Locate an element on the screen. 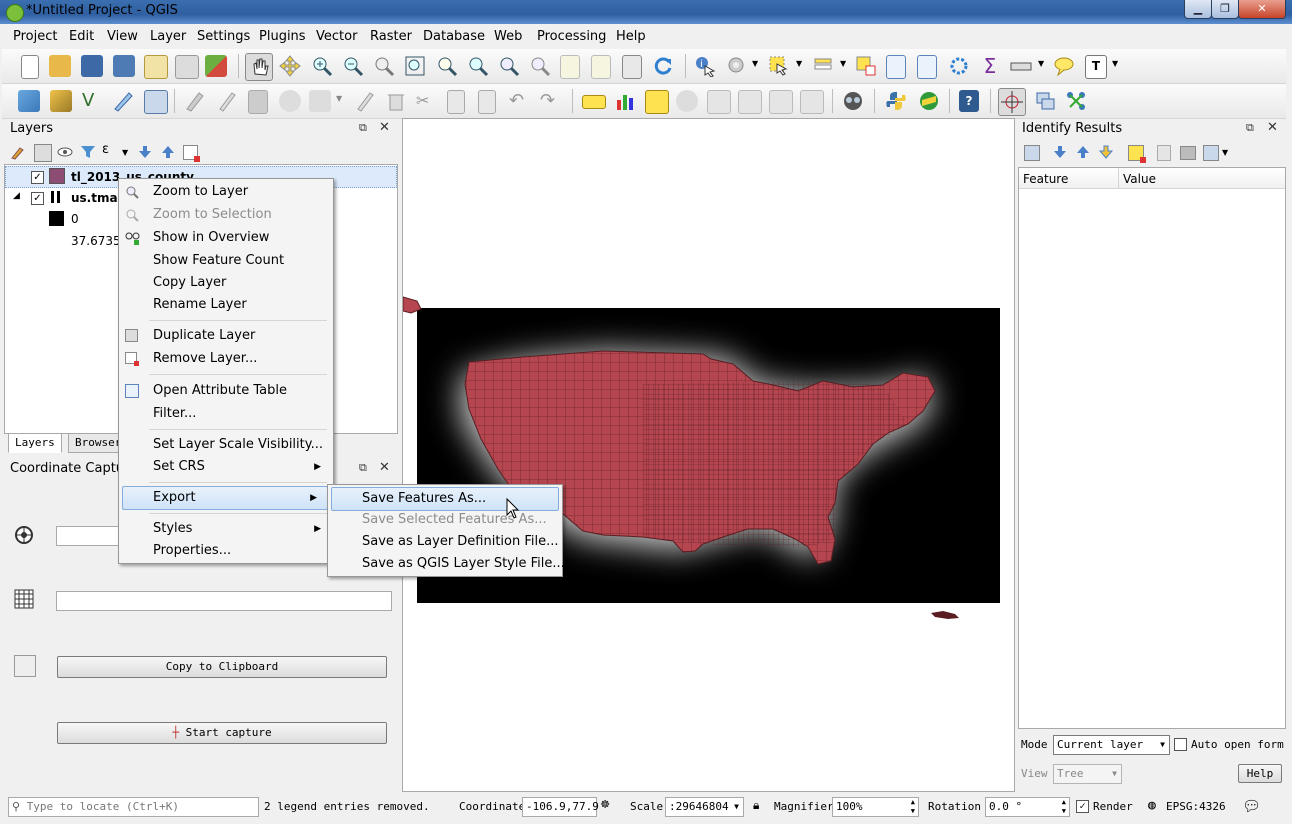 The height and width of the screenshot is (824, 1292). crs-status-button: EPSG:4326 is located at coordinates (1196, 806).